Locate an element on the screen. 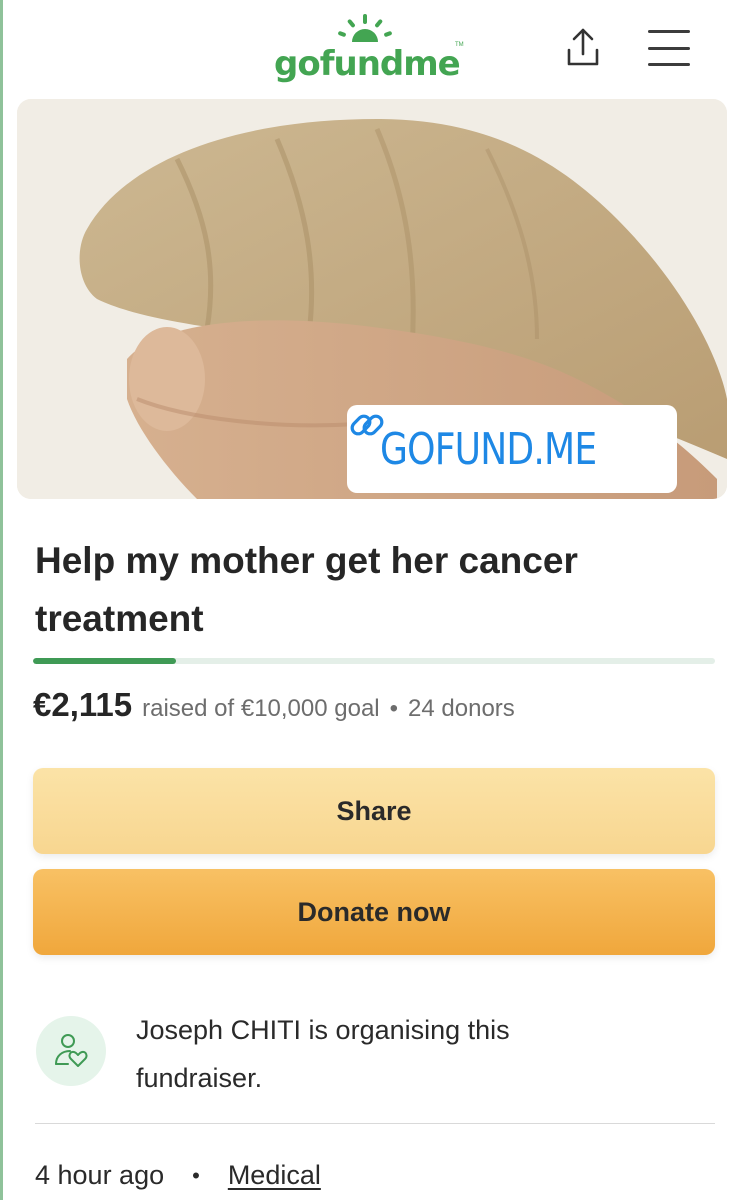  logo-text: gofundme is located at coordinates (367, 64).